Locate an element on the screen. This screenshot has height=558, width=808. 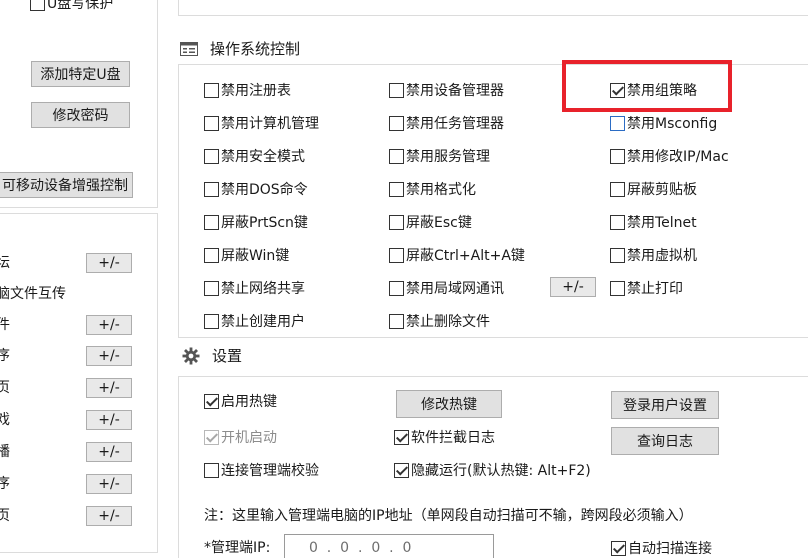
group-policy-highlight is located at coordinates (647, 86).